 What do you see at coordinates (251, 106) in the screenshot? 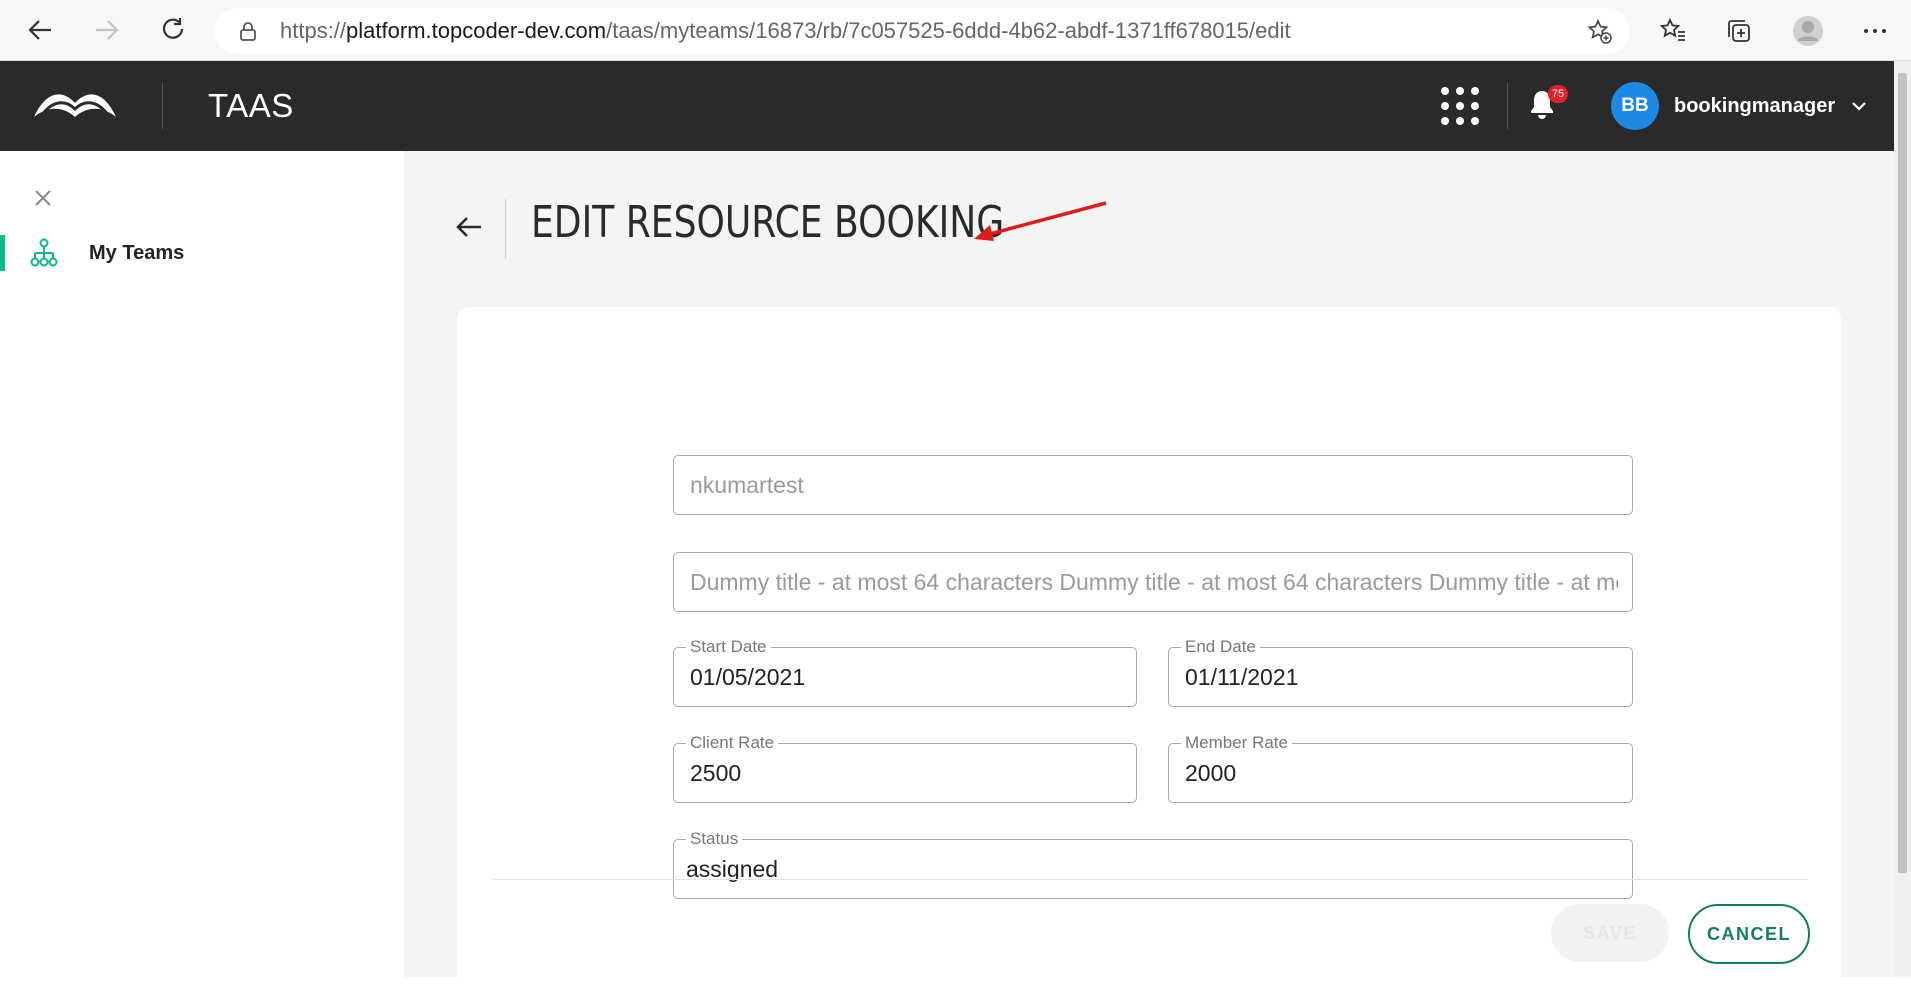
I see `app-name: TAAS` at bounding box center [251, 106].